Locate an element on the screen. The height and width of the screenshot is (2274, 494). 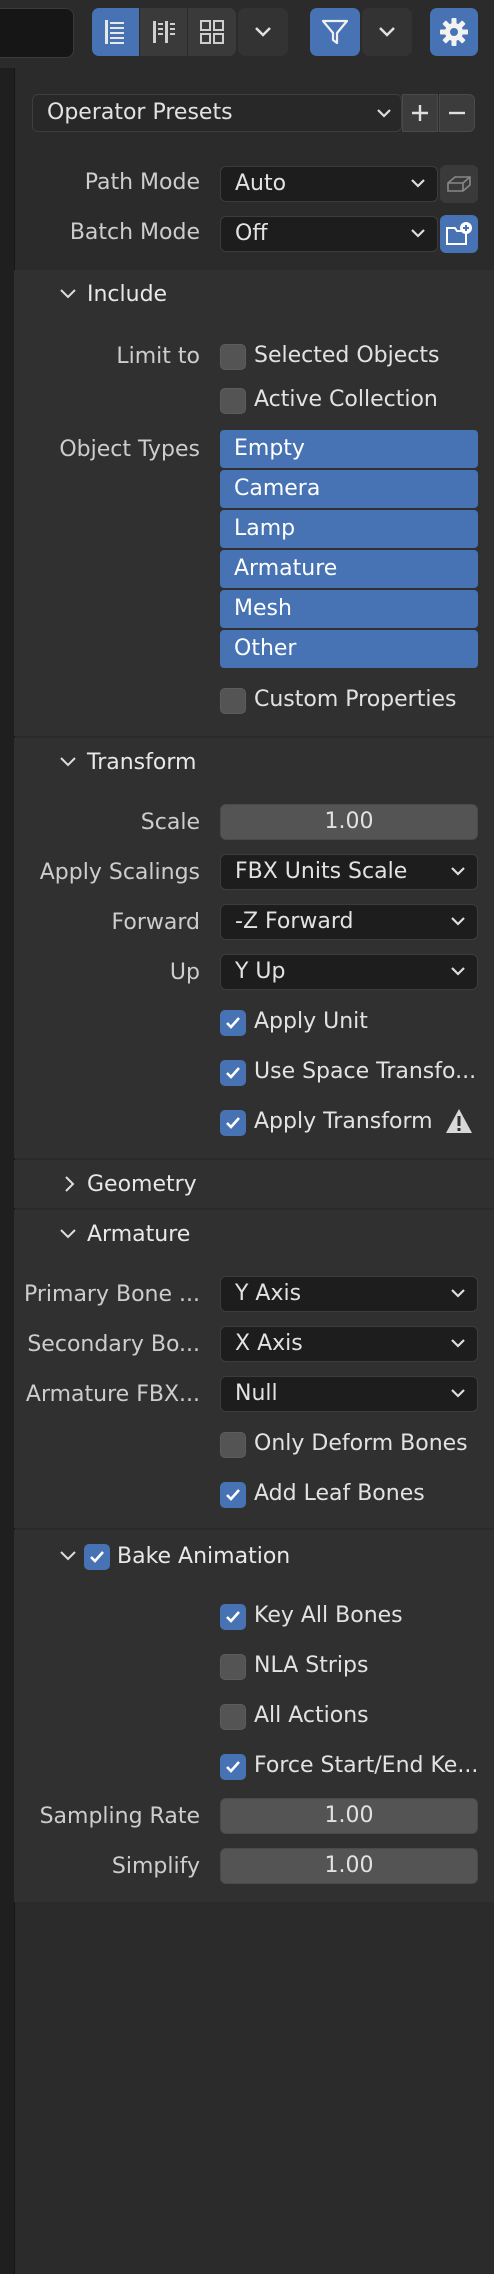
path-mode-dropdown: Auto is located at coordinates (329, 184).